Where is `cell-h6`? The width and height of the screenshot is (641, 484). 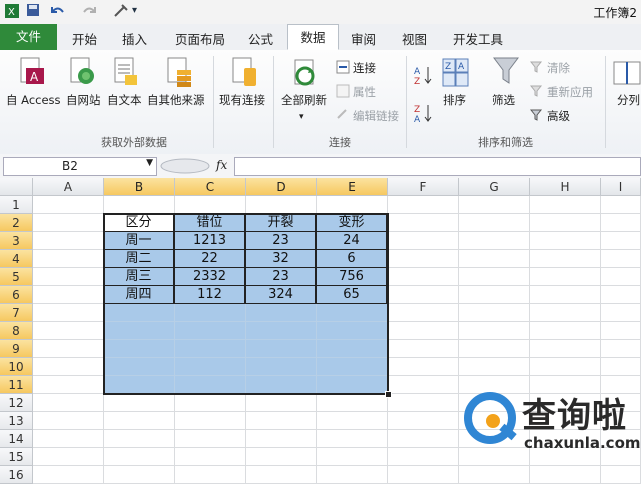
cell-h6 is located at coordinates (565, 295).